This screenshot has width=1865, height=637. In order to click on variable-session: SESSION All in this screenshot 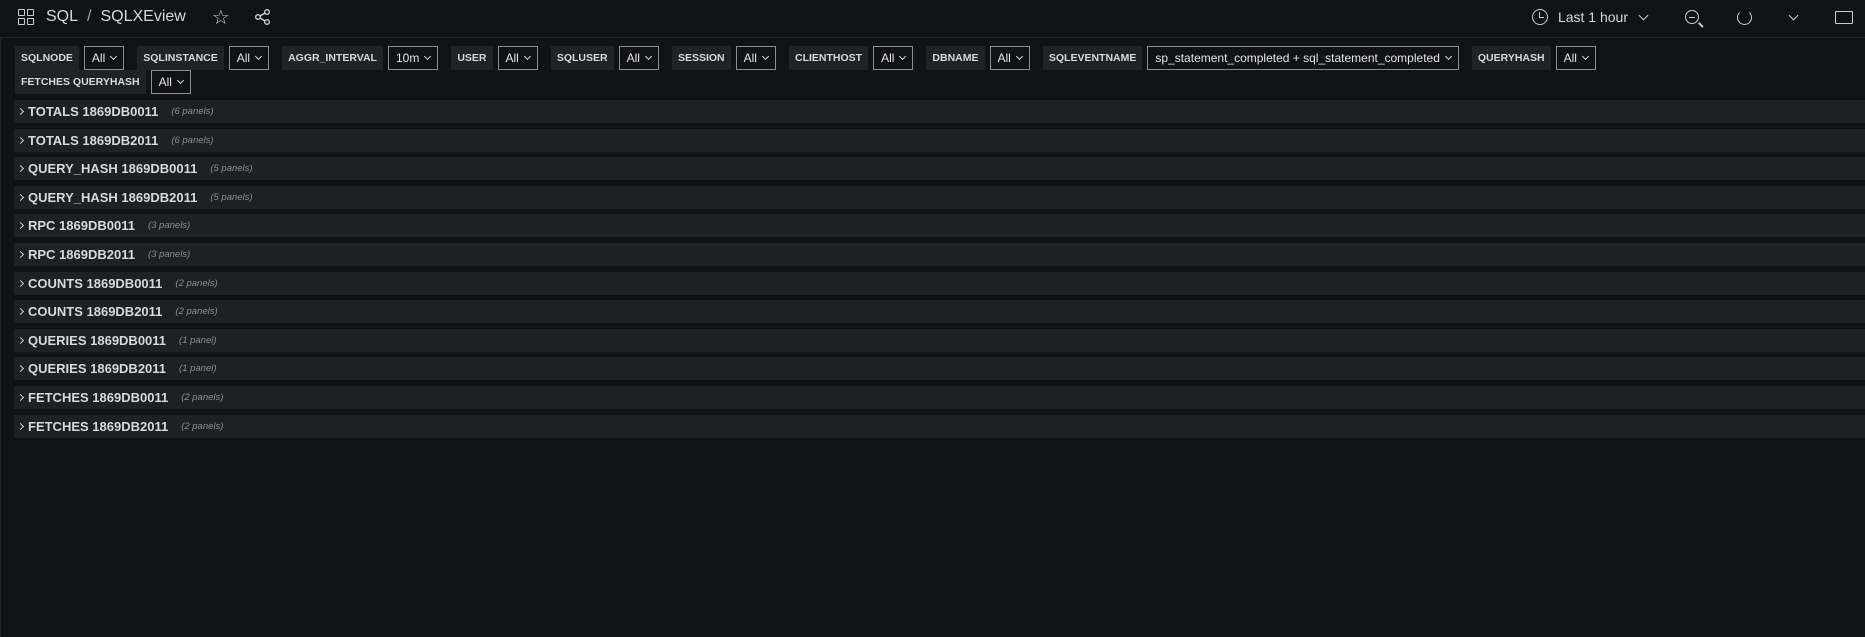, I will do `click(723, 58)`.